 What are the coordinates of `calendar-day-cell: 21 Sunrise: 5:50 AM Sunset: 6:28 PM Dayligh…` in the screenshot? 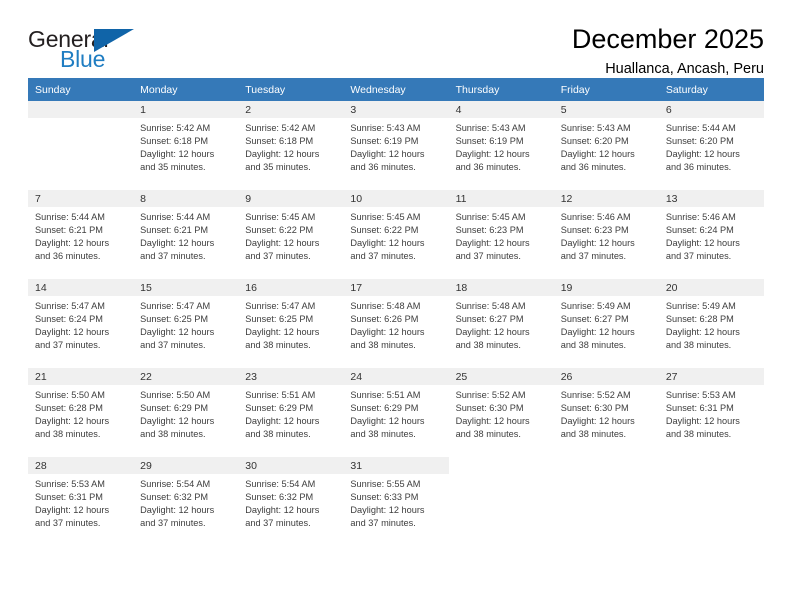 It's located at (81, 412).